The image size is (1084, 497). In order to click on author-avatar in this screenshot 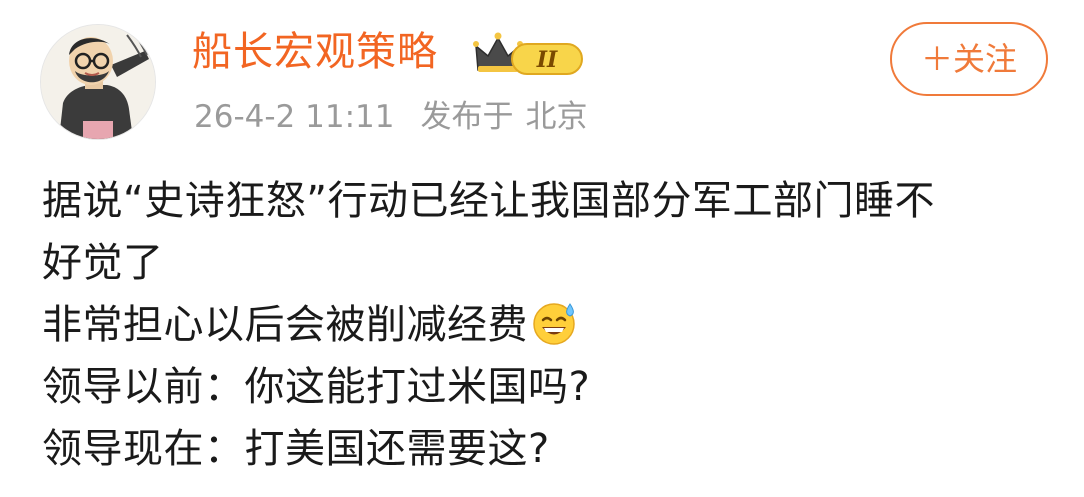, I will do `click(98, 82)`.